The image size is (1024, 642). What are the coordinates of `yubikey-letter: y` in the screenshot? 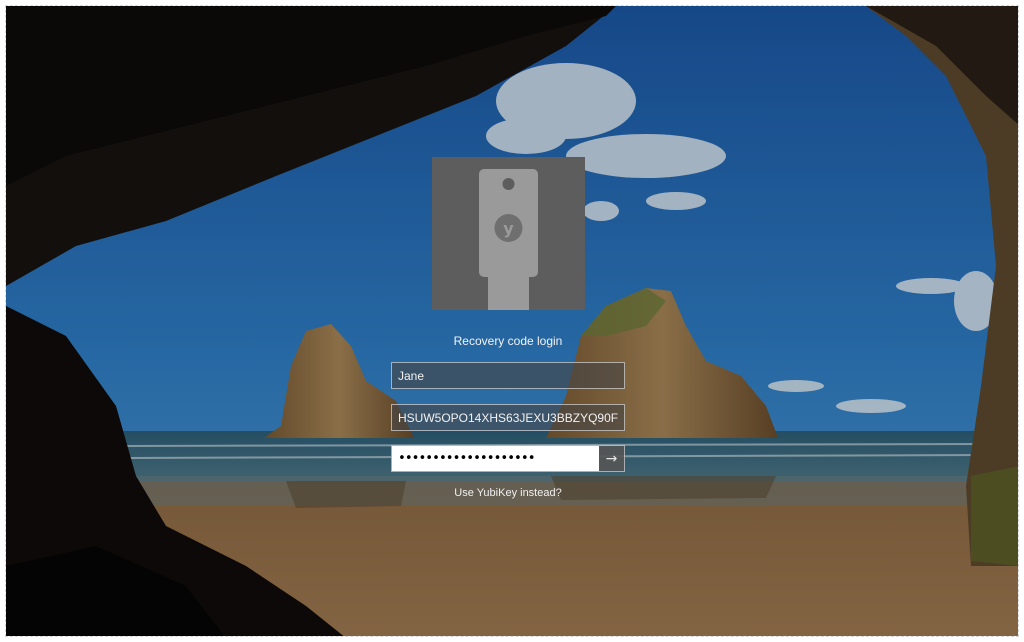 It's located at (508, 228).